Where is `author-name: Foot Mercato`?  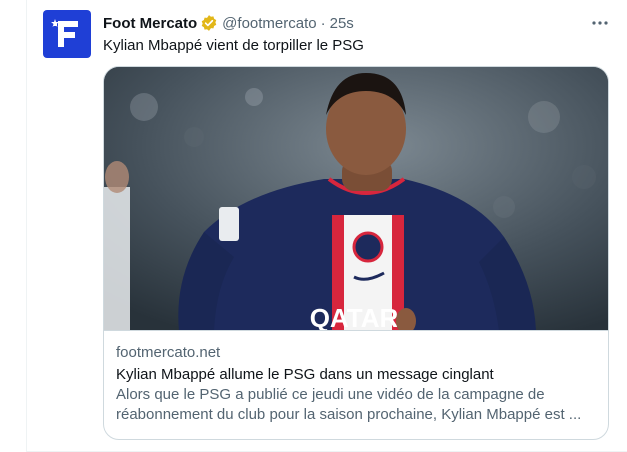
author-name: Foot Mercato is located at coordinates (150, 23).